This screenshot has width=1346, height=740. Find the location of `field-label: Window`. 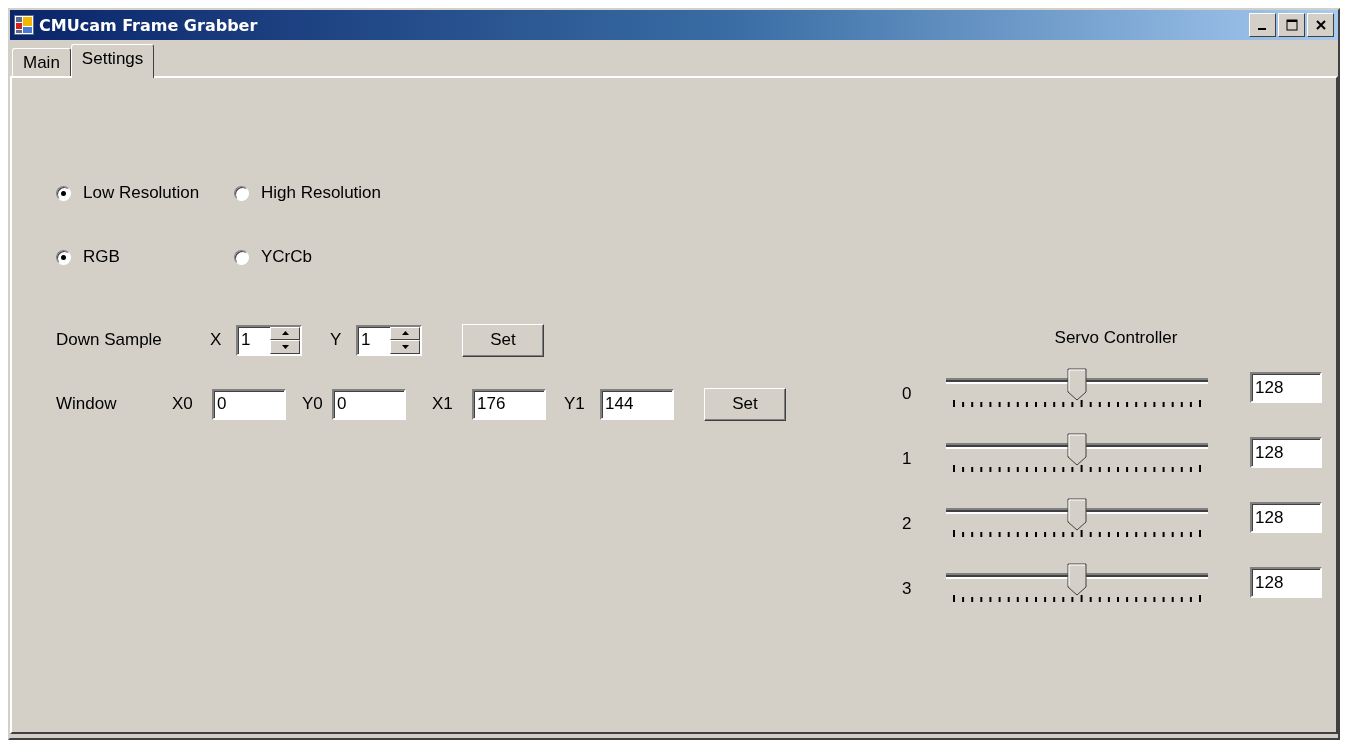

field-label: Window is located at coordinates (87, 404).